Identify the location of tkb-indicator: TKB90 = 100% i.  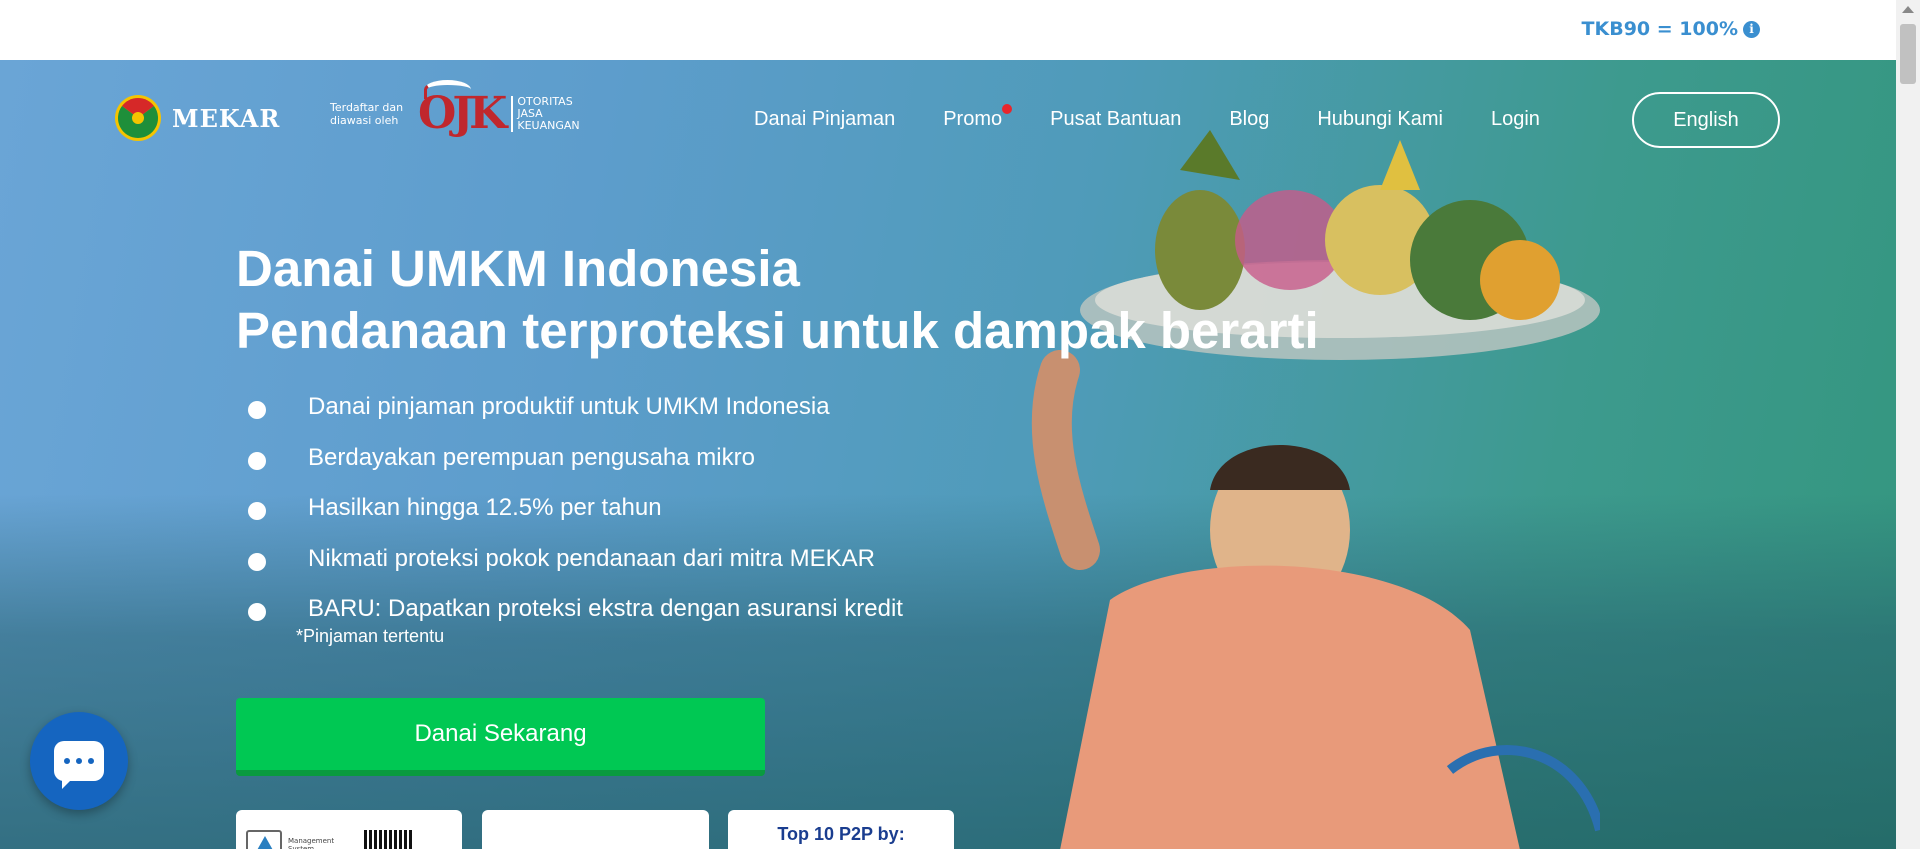
(1671, 29).